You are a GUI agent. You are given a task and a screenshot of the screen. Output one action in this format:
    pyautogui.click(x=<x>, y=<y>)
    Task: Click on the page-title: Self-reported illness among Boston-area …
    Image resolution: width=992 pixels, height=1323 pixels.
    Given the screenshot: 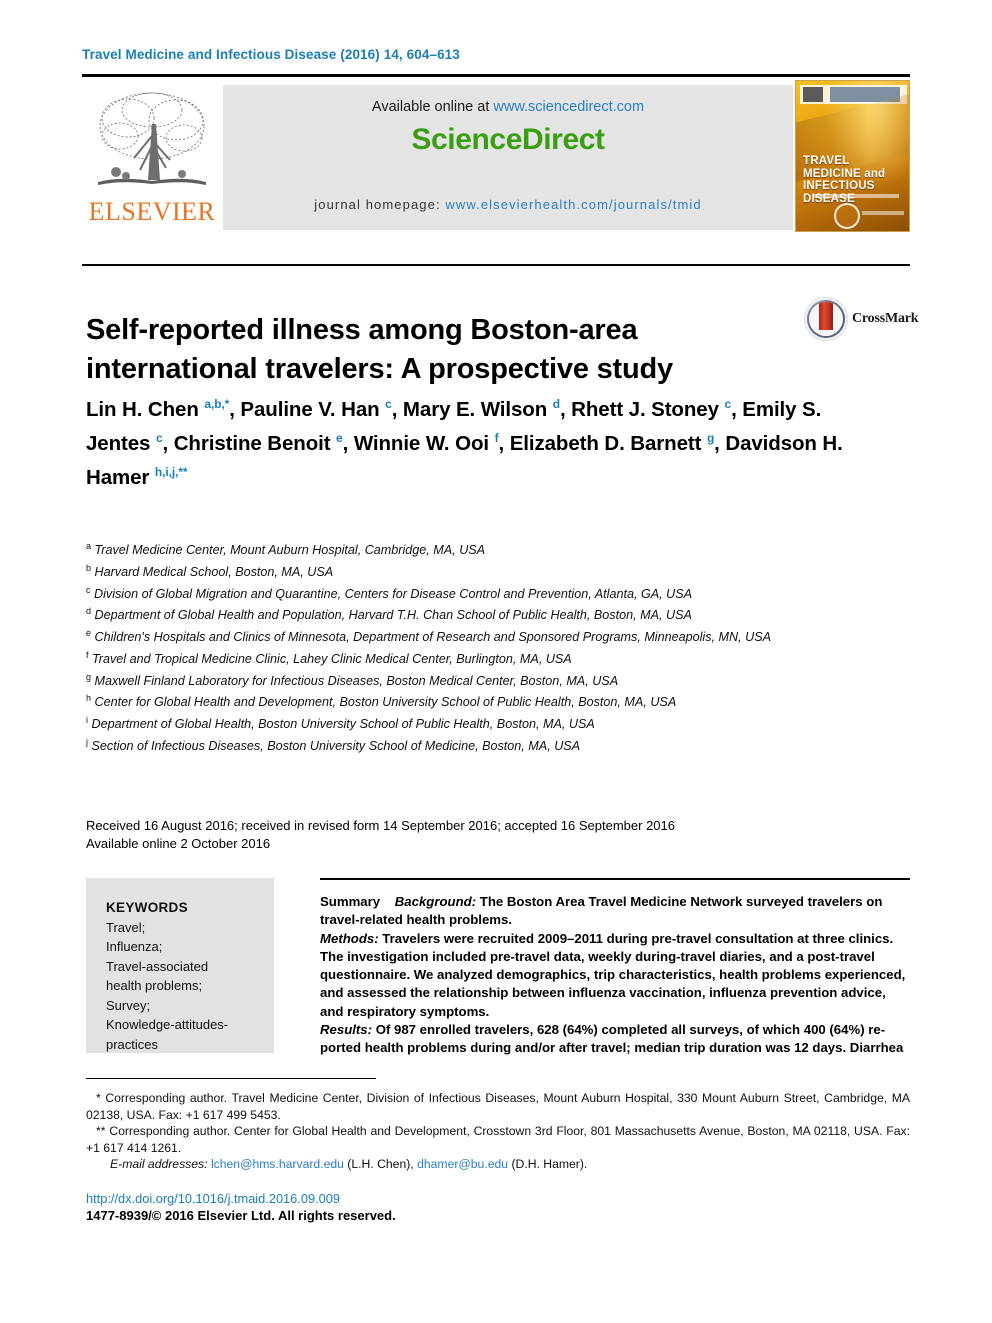 What is the action you would take?
    pyautogui.click(x=379, y=350)
    